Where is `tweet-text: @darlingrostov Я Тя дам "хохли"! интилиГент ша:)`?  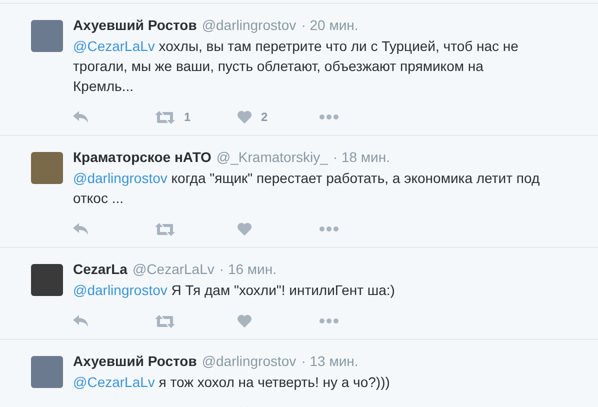 tweet-text: @darlingrostov Я Тя дам "хохли"! интилиГент ша:) is located at coordinates (234, 290).